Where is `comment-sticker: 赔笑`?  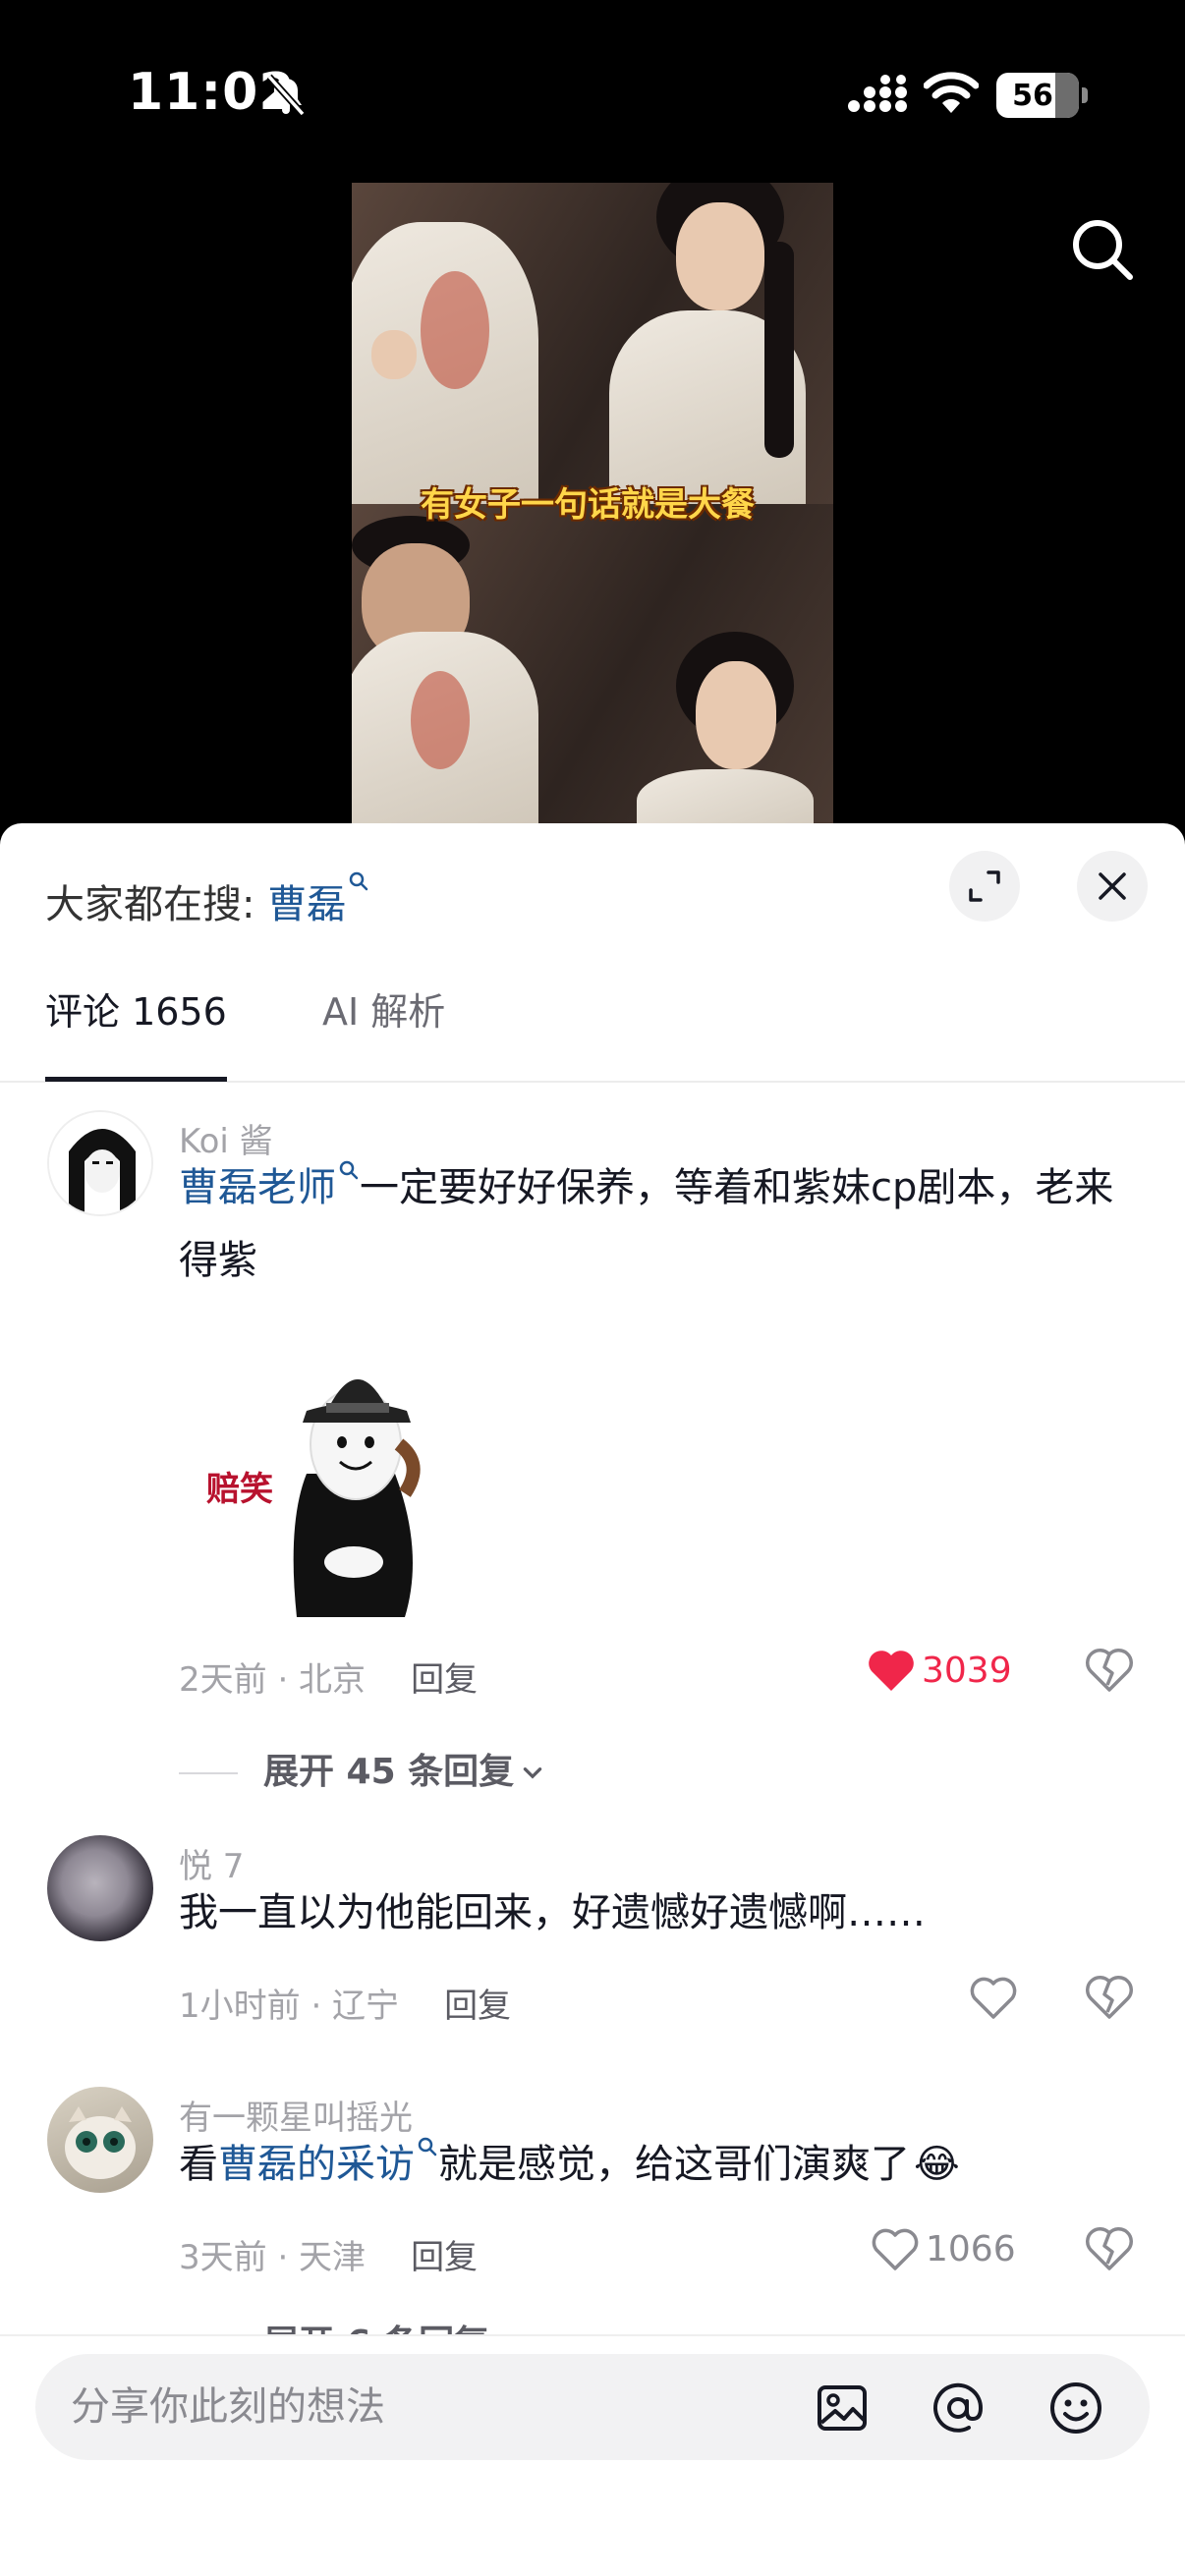 comment-sticker: 赔笑 is located at coordinates (325, 1471).